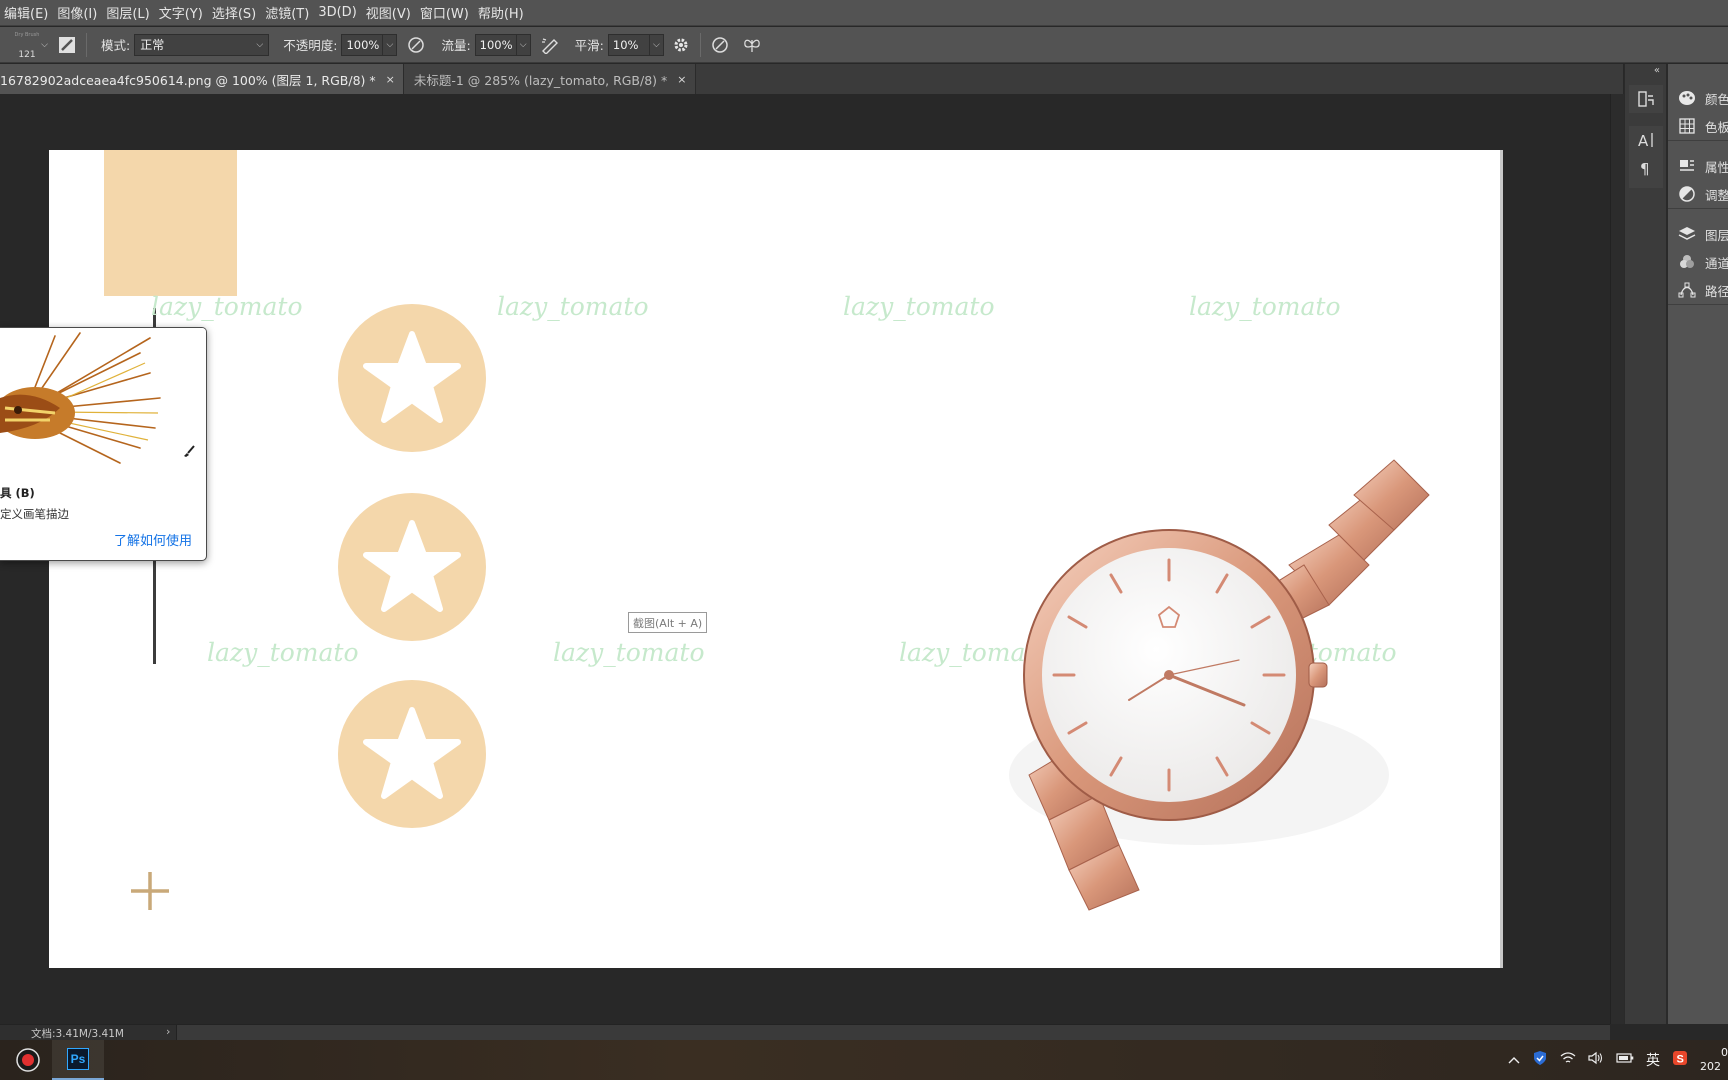  I want to click on butterfly-icon, so click(752, 45).